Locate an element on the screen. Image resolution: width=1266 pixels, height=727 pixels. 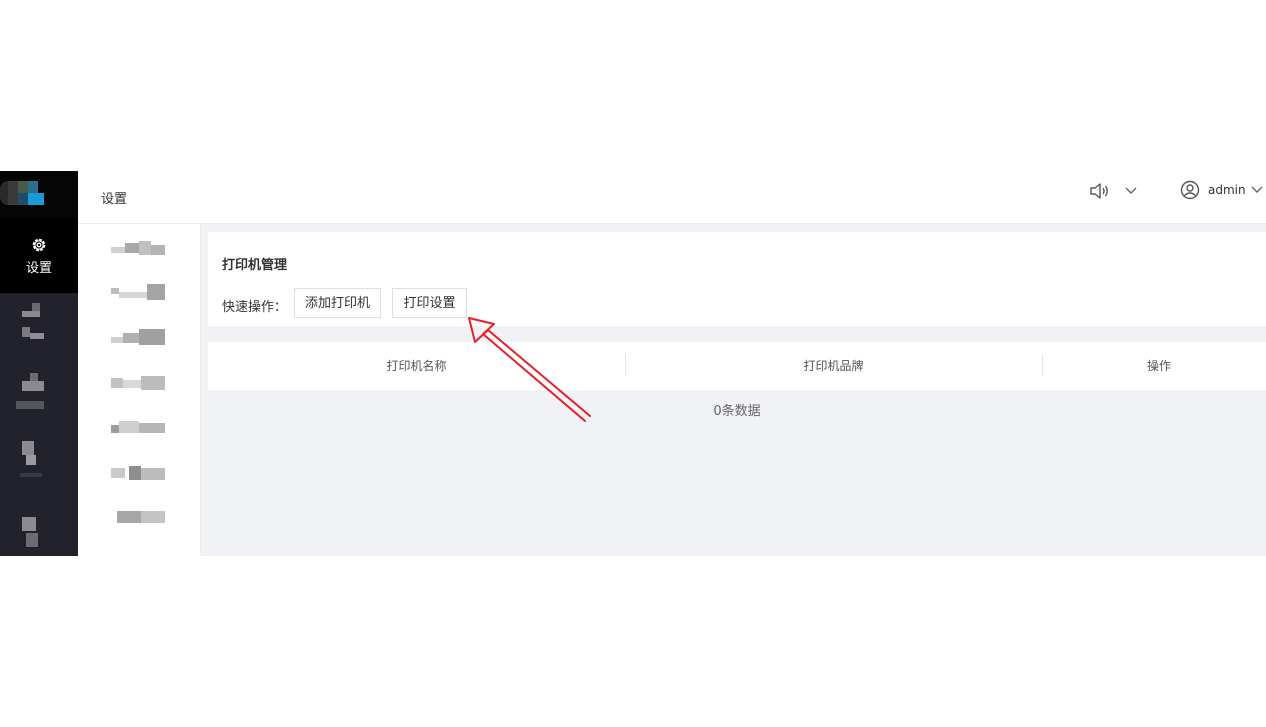
card-title: 打印机管理 is located at coordinates (255, 265).